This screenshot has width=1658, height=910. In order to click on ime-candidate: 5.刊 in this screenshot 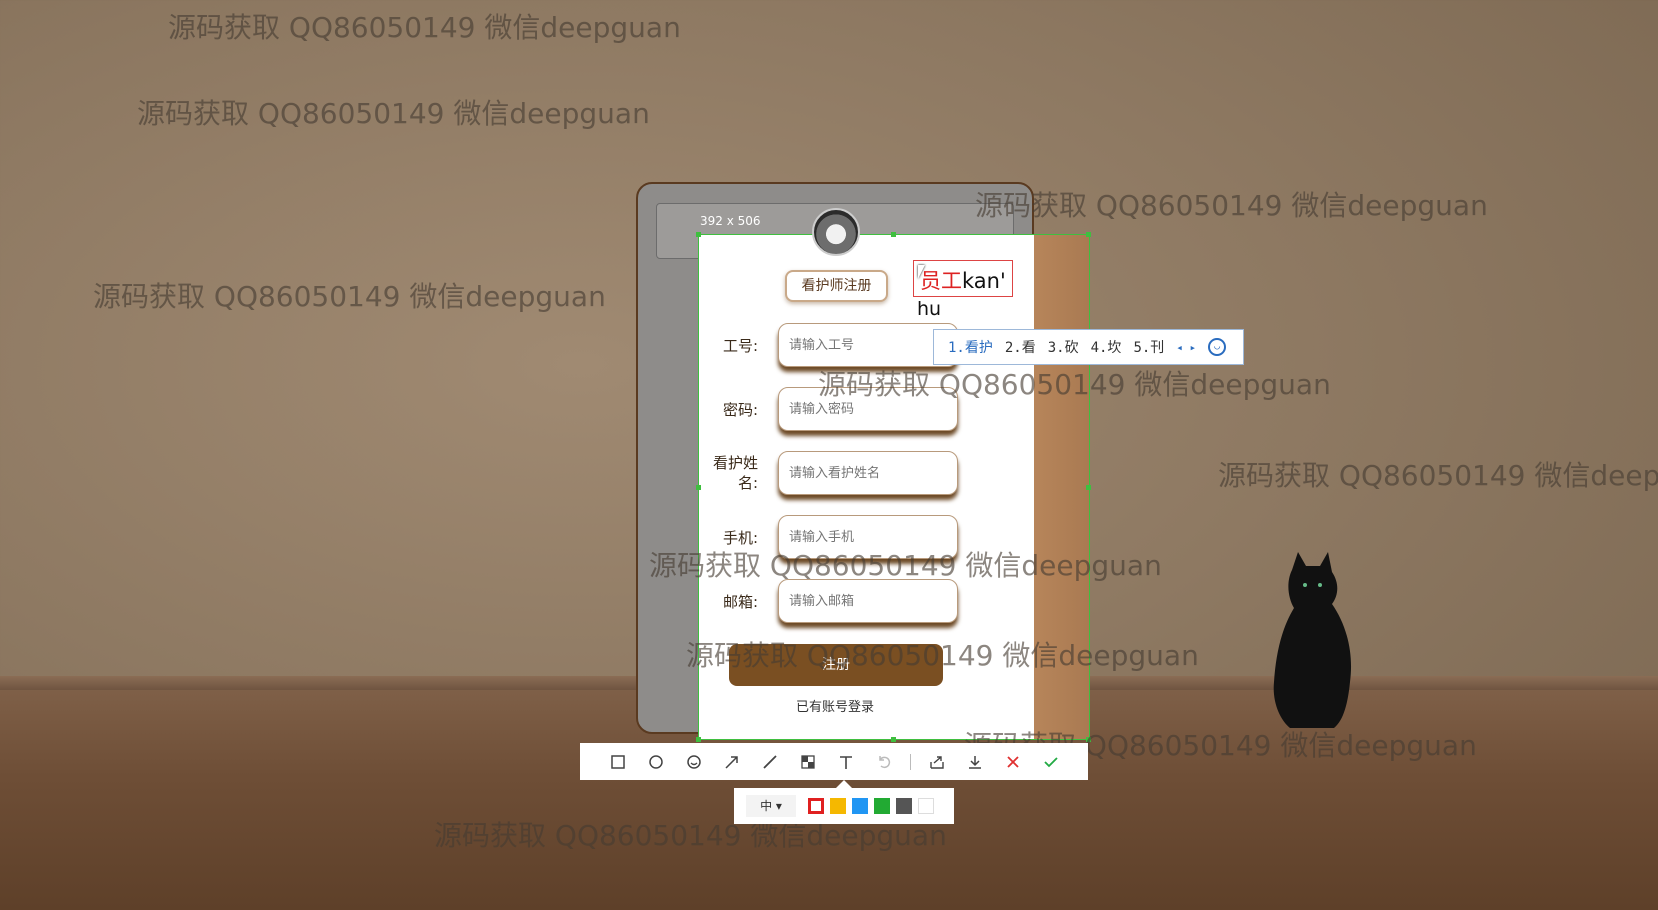, I will do `click(1148, 347)`.